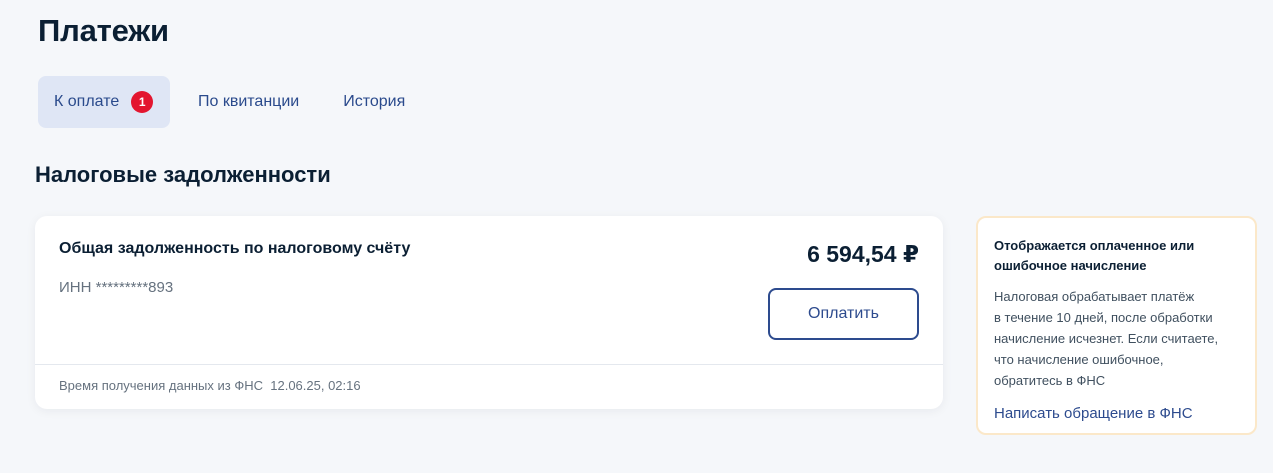 The image size is (1273, 473). I want to click on tab-to-pay-count-badge: 1, so click(142, 102).